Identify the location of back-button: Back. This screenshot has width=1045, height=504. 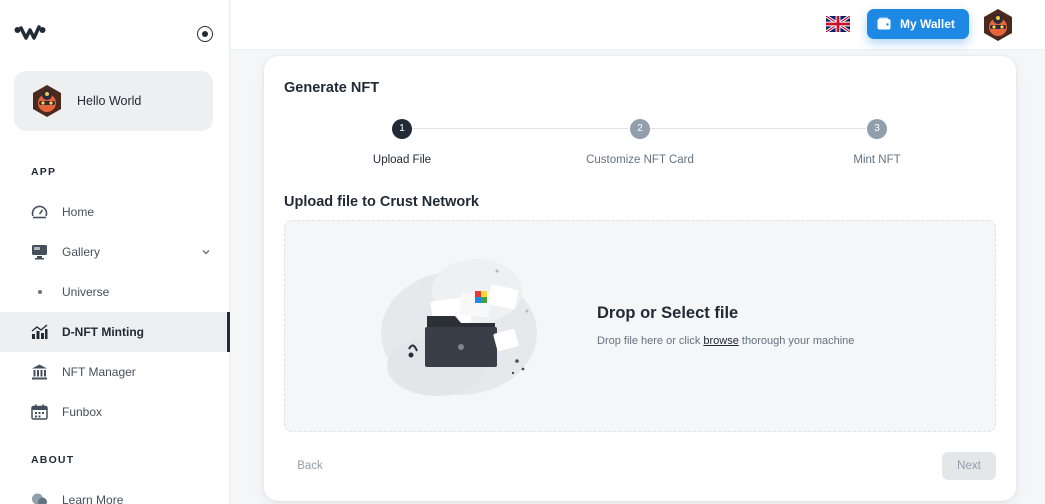
(310, 466).